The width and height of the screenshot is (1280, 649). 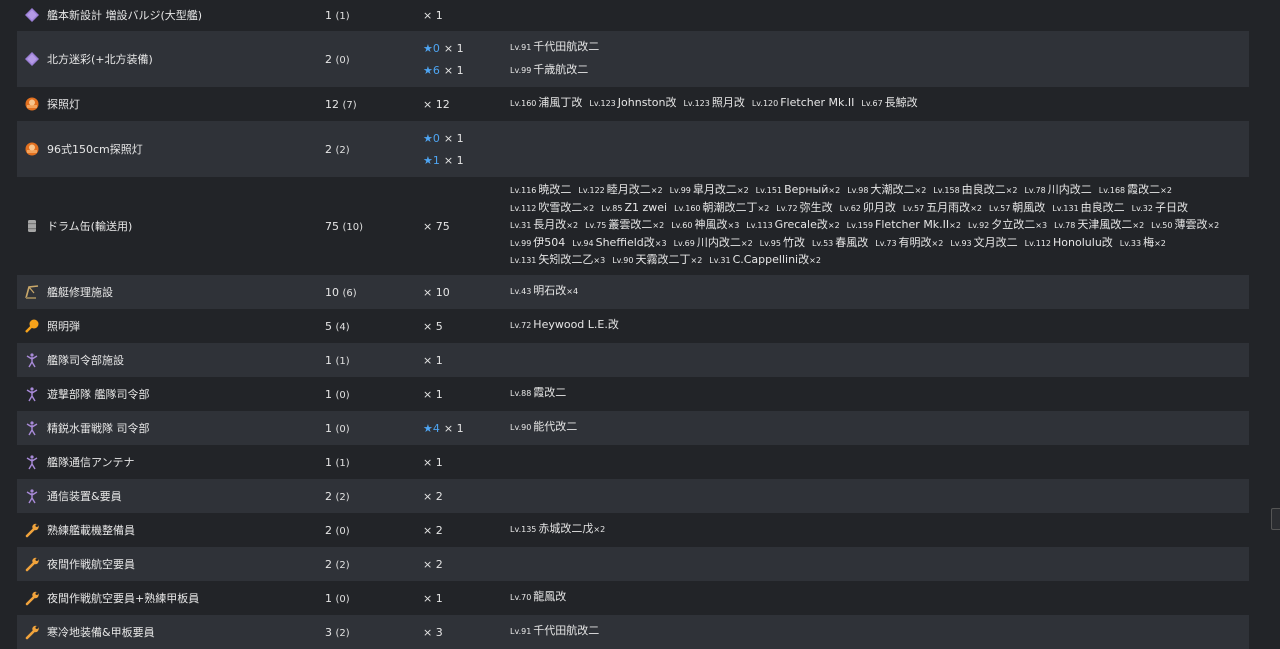 I want to click on ship-line: Lv.88 霞改二, so click(x=879, y=393).